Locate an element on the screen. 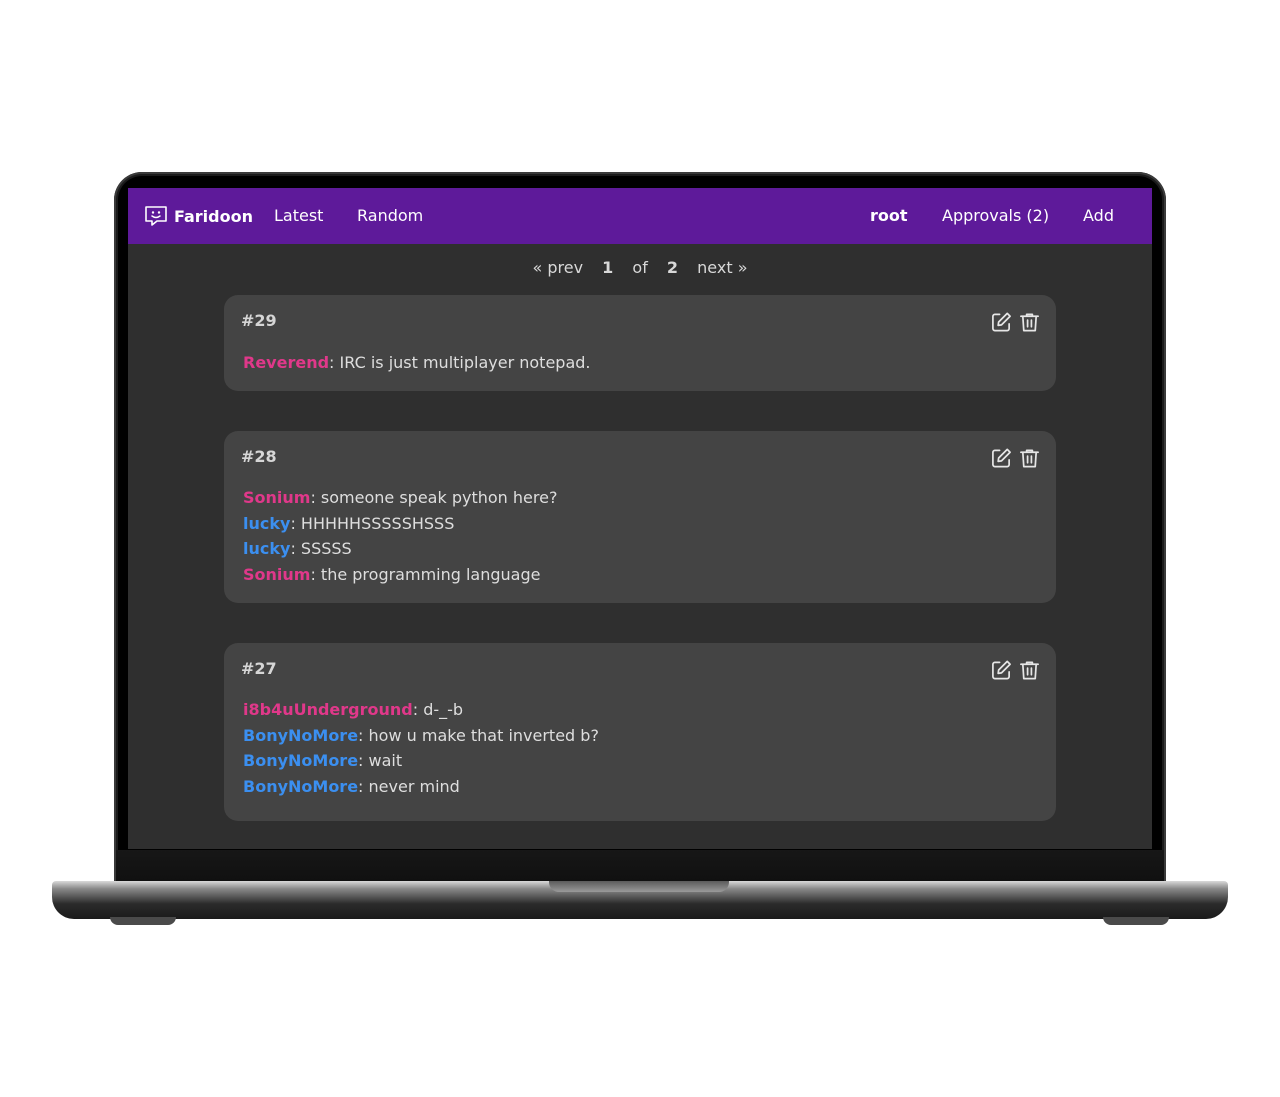 This screenshot has width=1280, height=1097. quote-line: lucky: HHHHHSSSSSHSSS is located at coordinates (400, 524).